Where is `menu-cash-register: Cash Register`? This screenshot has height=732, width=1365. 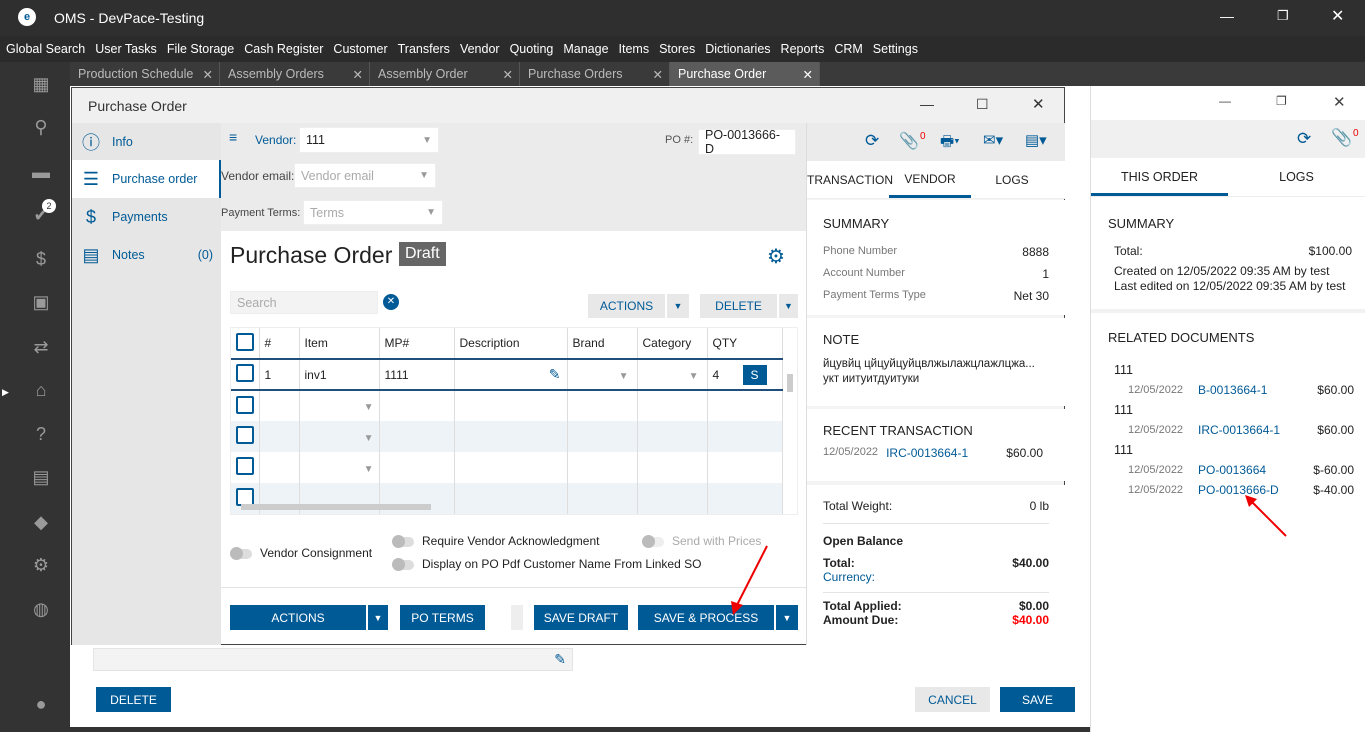
menu-cash-register: Cash Register is located at coordinates (283, 49).